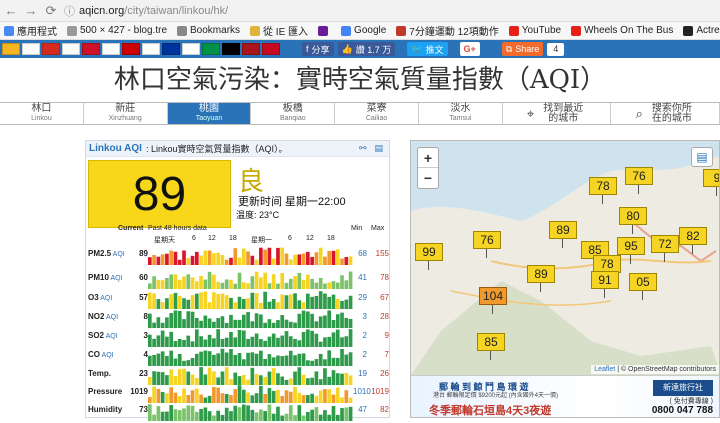  I want to click on zoom-control: + −, so click(428, 168).